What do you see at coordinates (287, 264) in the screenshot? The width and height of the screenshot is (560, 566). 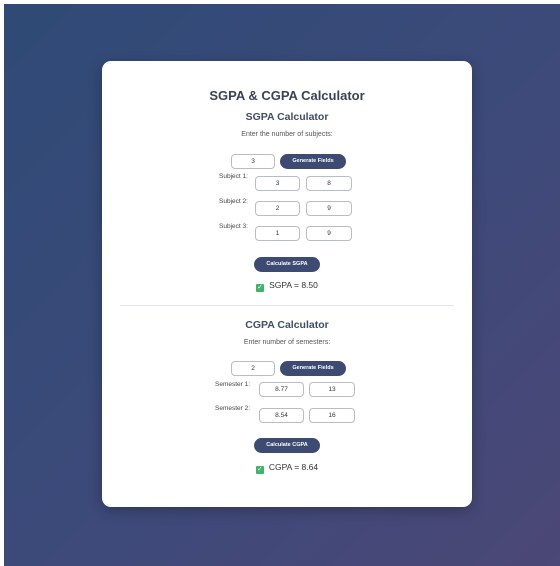 I see `calculate-sgpa-button: Calculate SGPA` at bounding box center [287, 264].